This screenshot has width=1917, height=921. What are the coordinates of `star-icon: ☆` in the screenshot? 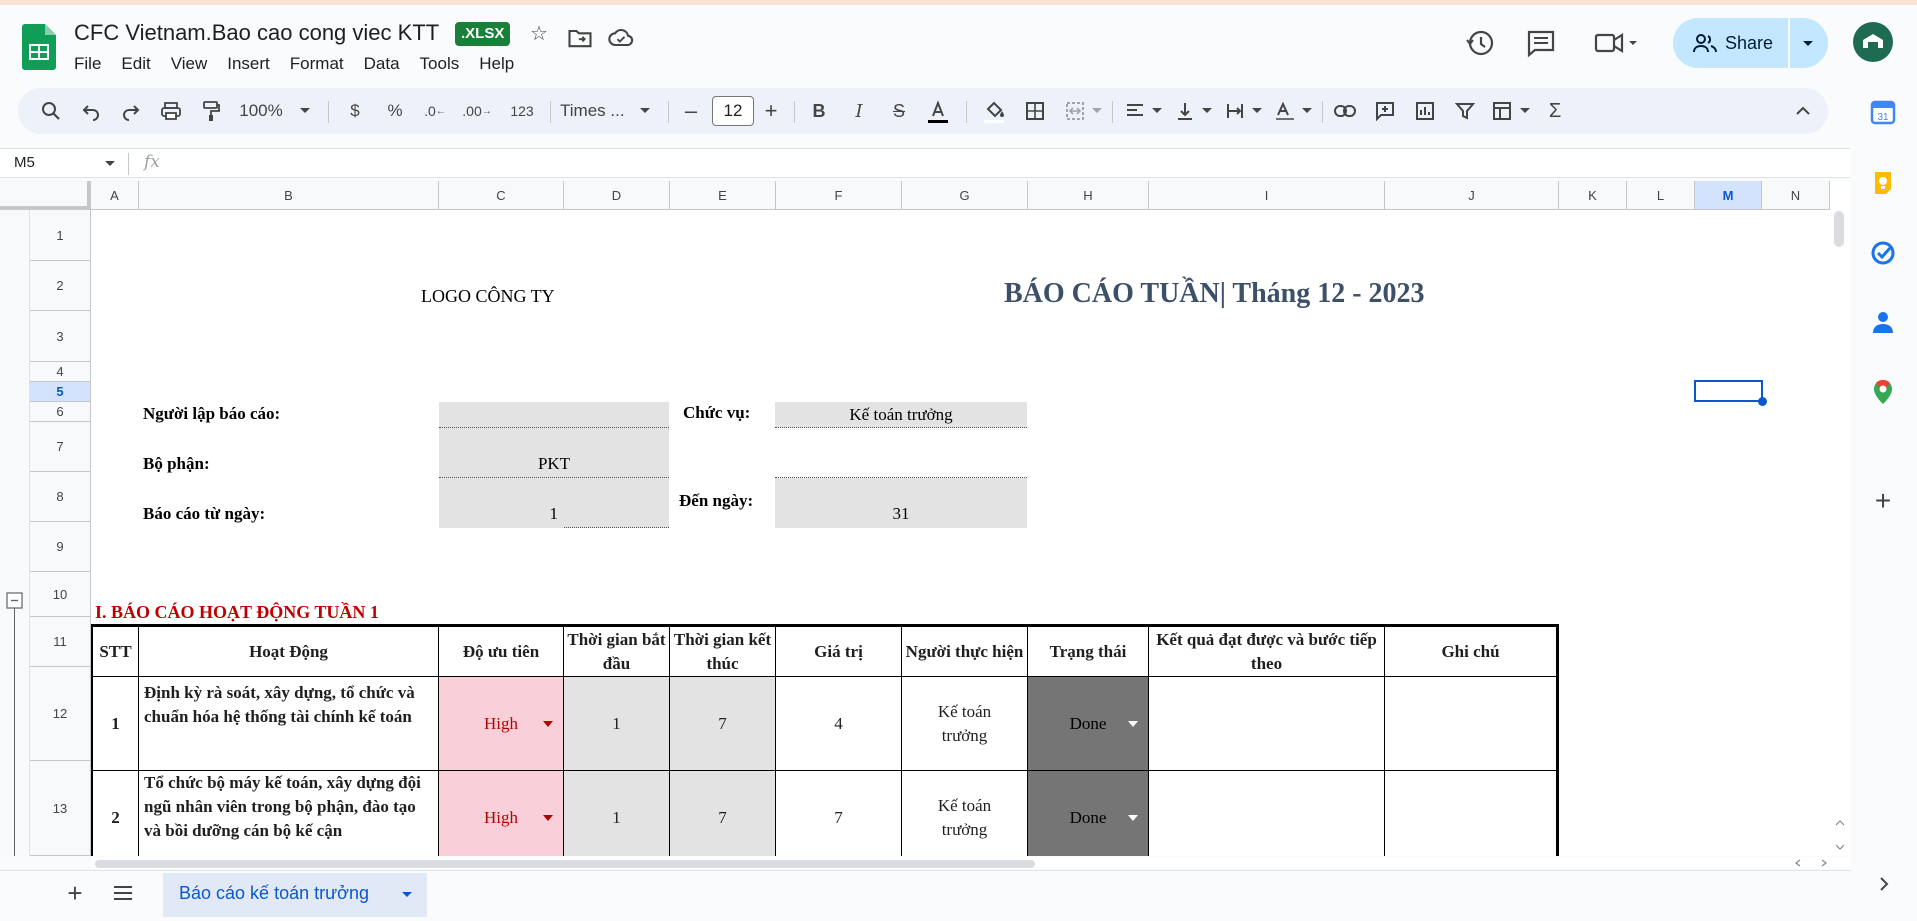 It's located at (539, 34).